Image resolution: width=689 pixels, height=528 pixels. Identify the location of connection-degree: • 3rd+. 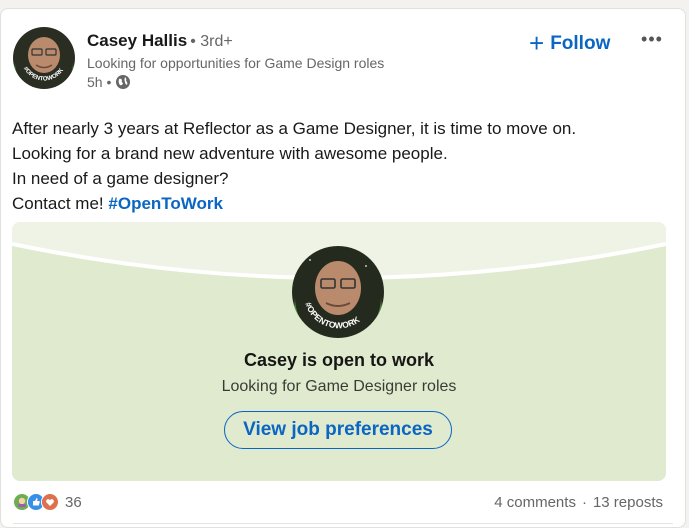
(211, 41).